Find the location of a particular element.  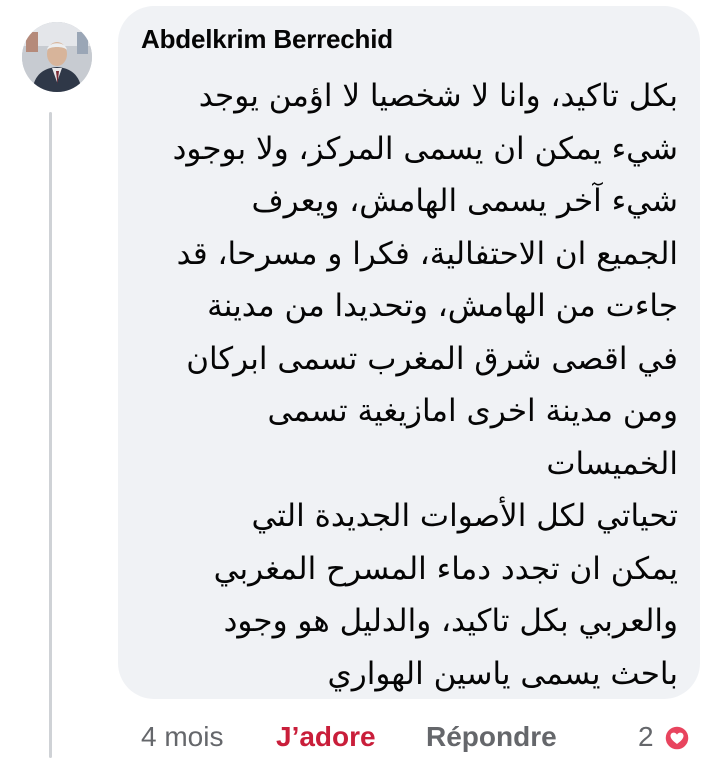

comment-line: شيء آخر يسمى الهامش، ويعرف is located at coordinates (464, 201).